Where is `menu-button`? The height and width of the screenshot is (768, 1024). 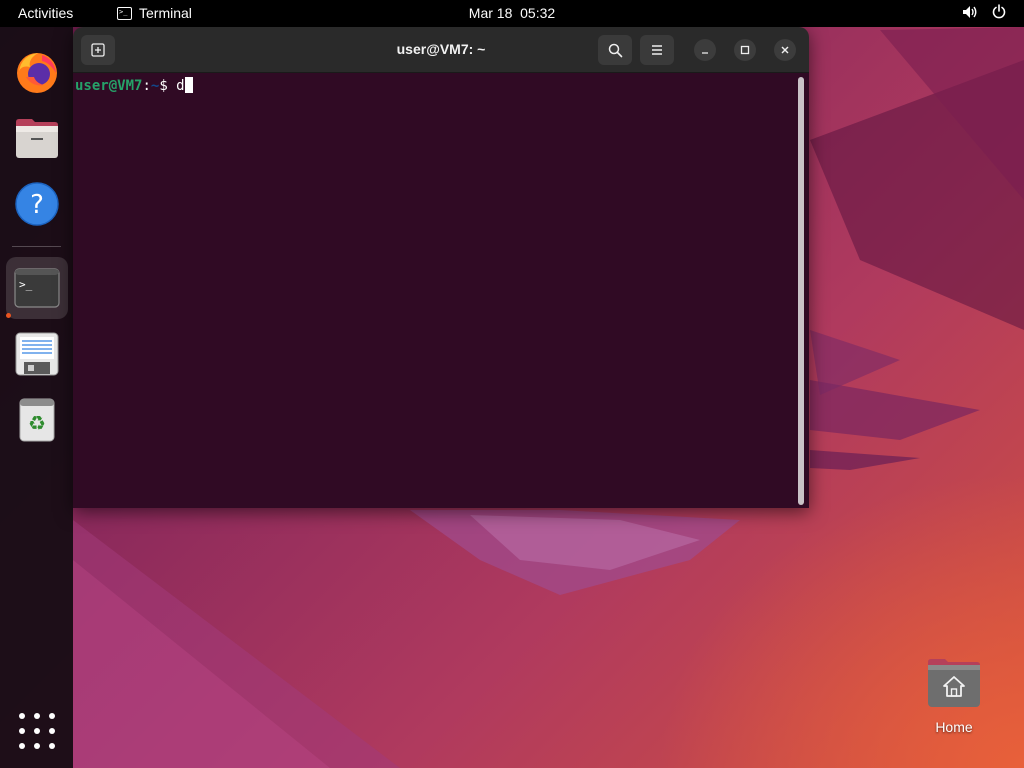
menu-button is located at coordinates (657, 50).